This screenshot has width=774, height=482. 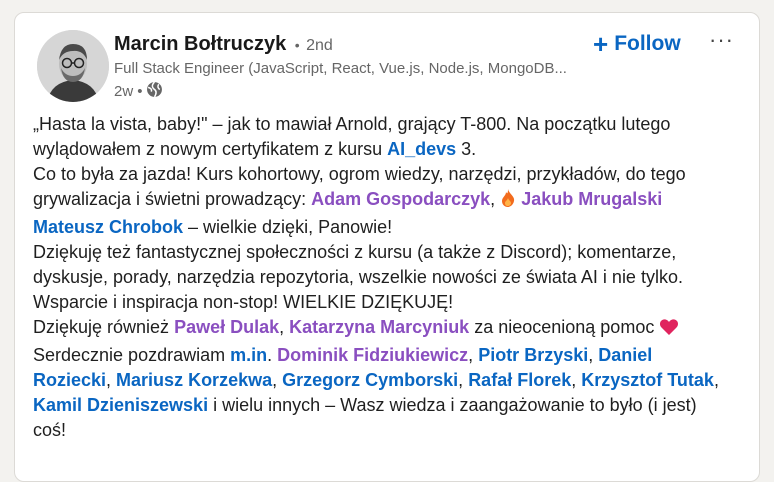 What do you see at coordinates (200, 44) in the screenshot?
I see `author-name: Marcin Bołtruczyk` at bounding box center [200, 44].